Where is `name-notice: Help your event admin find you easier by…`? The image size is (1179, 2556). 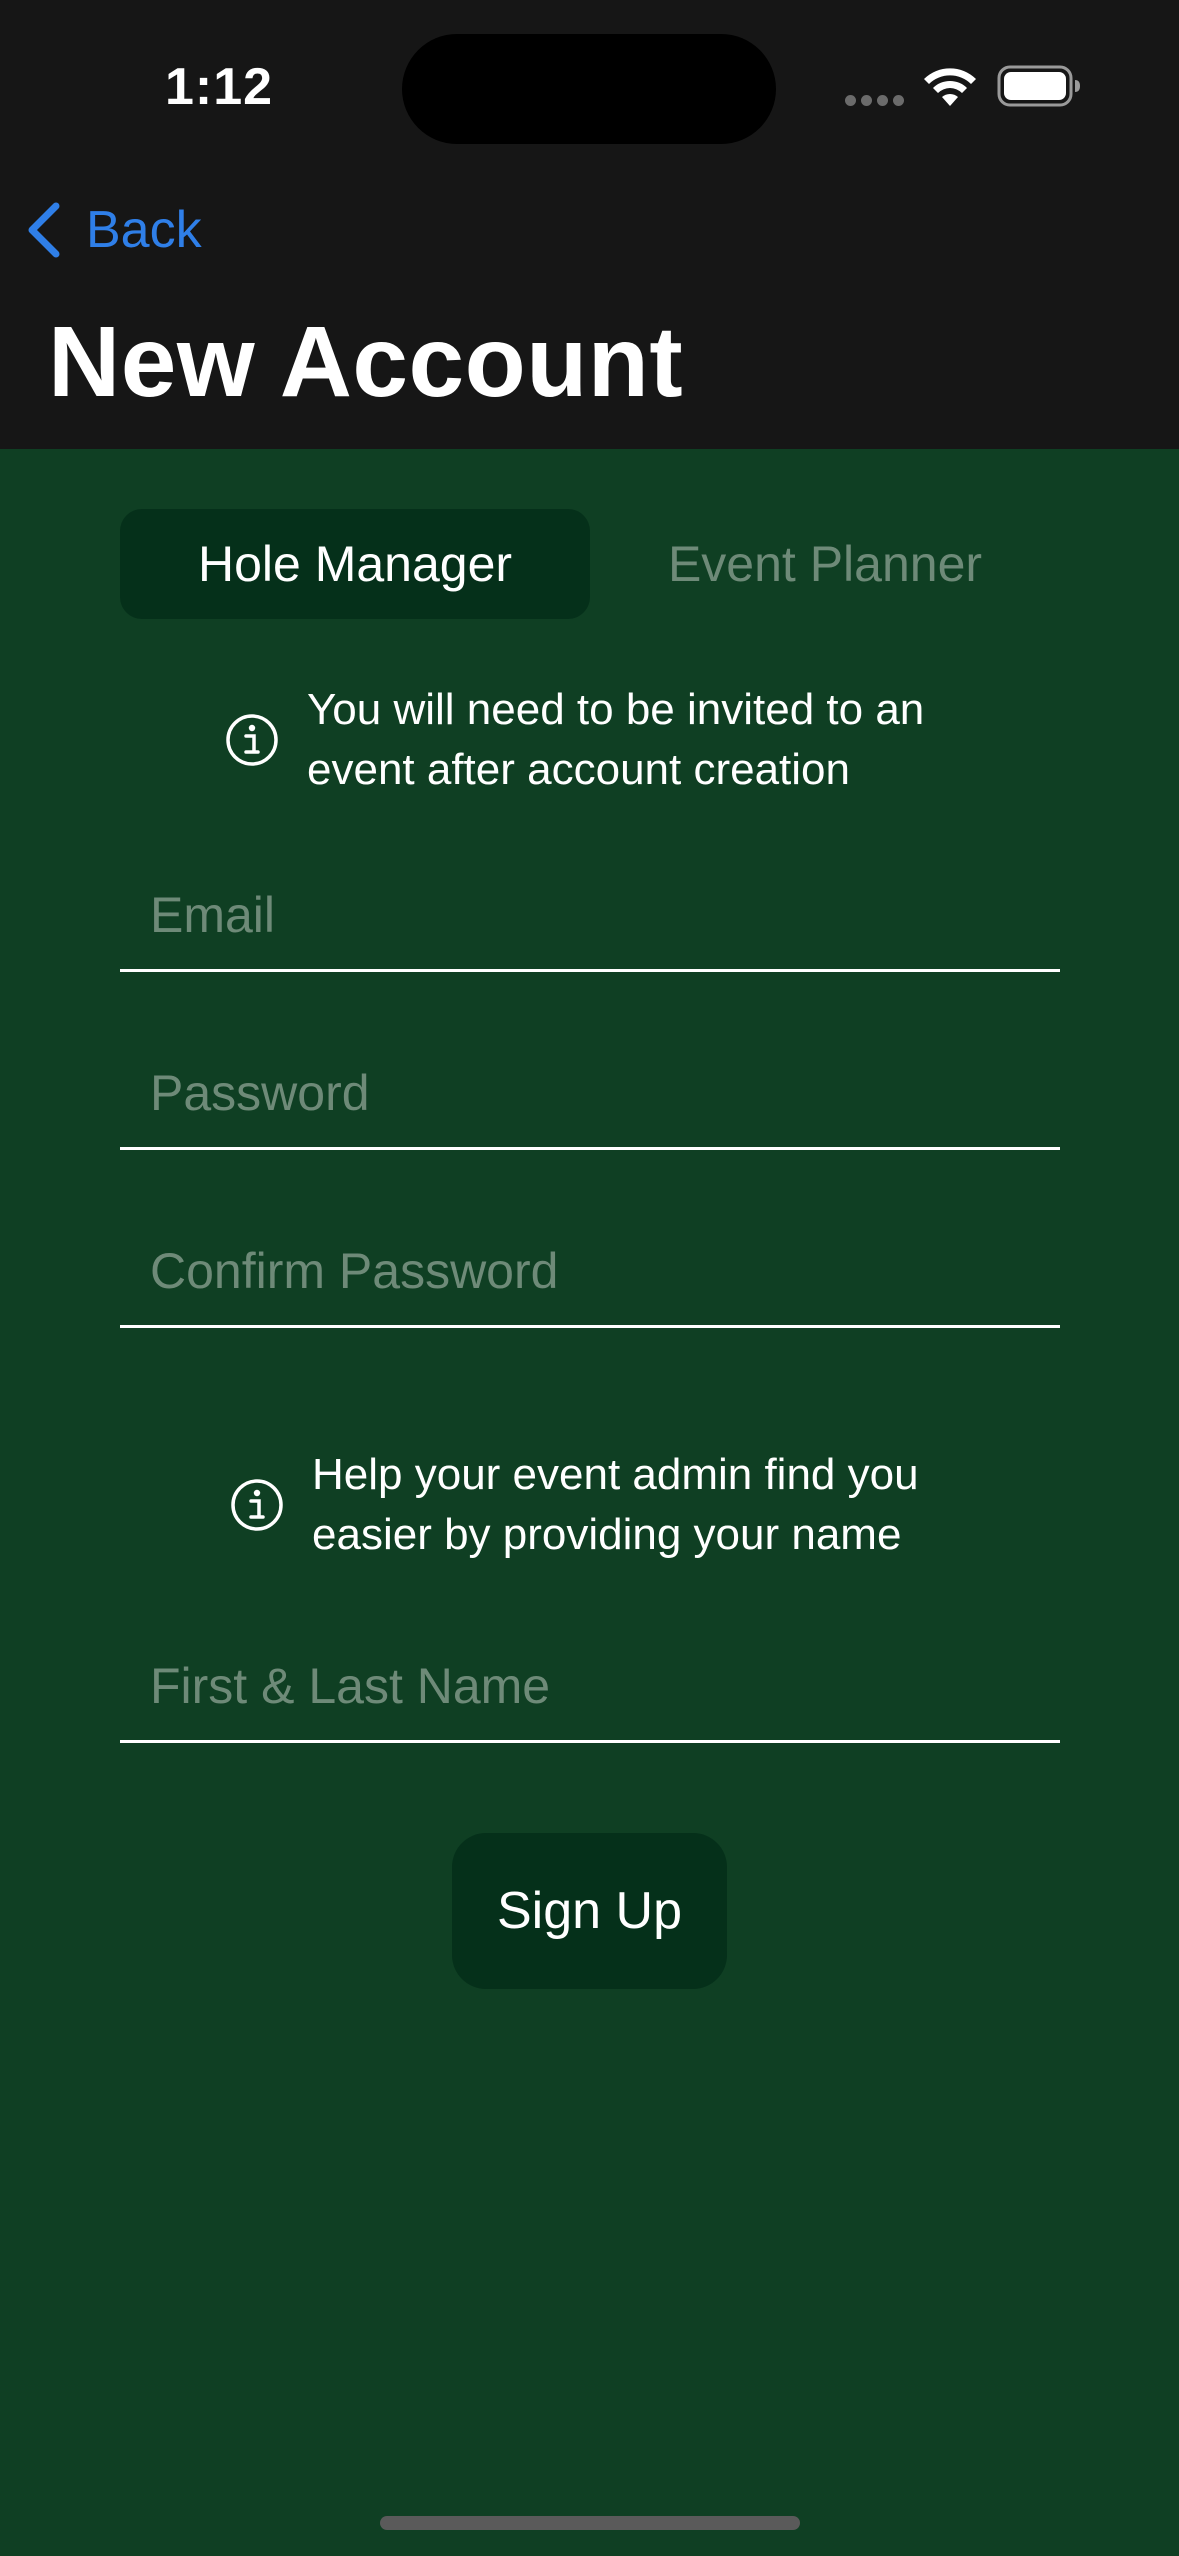 name-notice: Help your event admin find you easier by… is located at coordinates (630, 1505).